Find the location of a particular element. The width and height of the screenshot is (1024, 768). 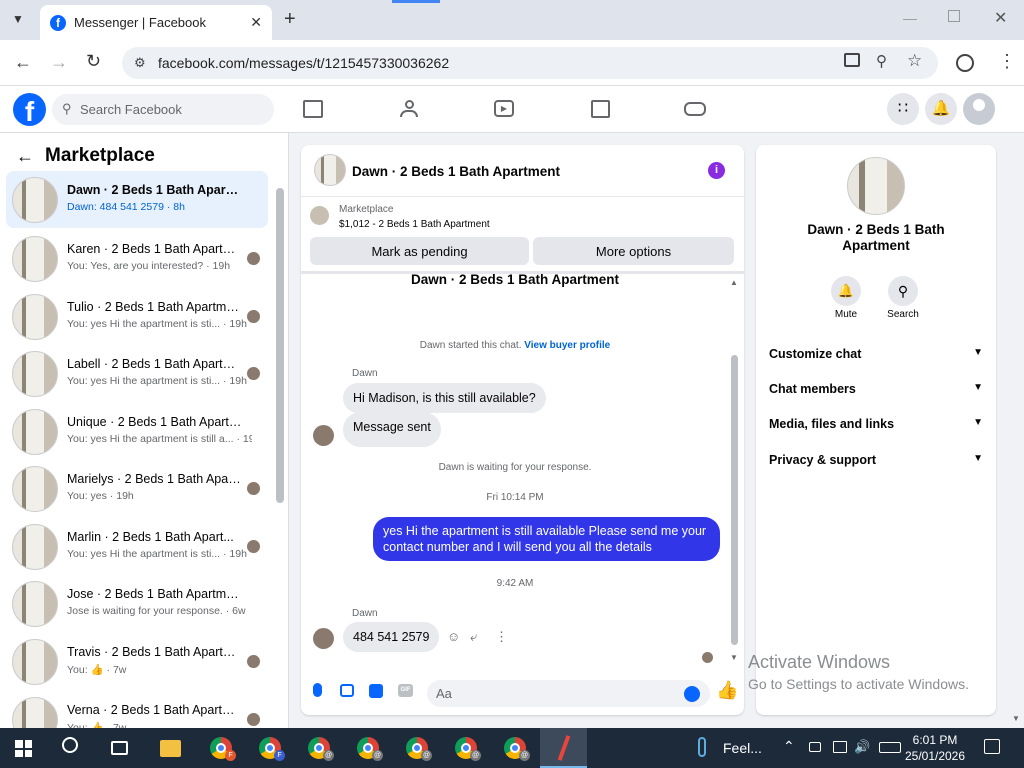

tray-chevron-icon: ⌃ is located at coordinates (789, 746).